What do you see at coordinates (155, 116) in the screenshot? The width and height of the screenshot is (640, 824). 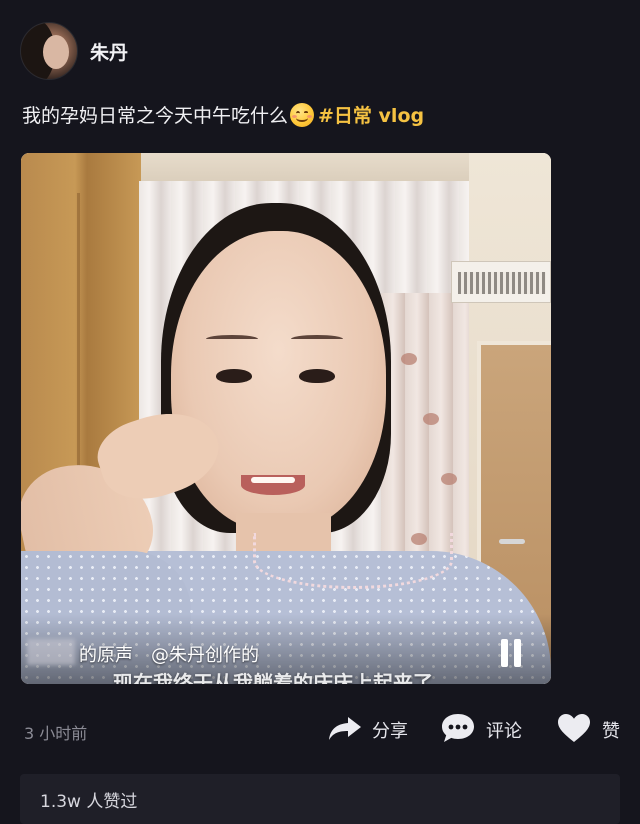 I see `caption-text: 我的孕妈日常之今天中午吃什么` at bounding box center [155, 116].